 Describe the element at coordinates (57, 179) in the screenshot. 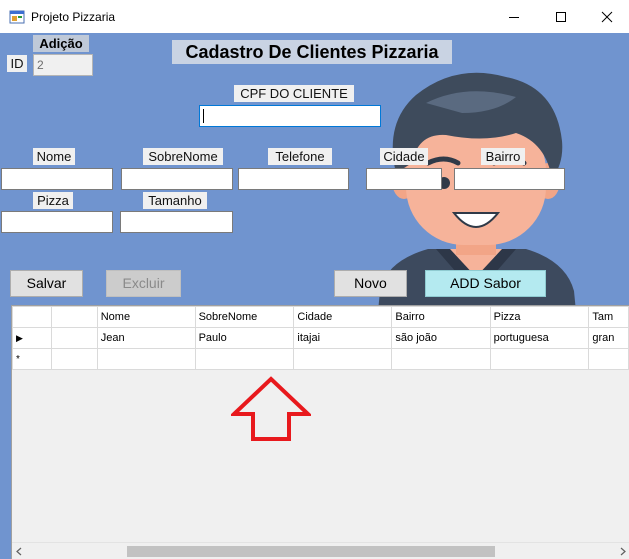

I see `nome-input` at that location.